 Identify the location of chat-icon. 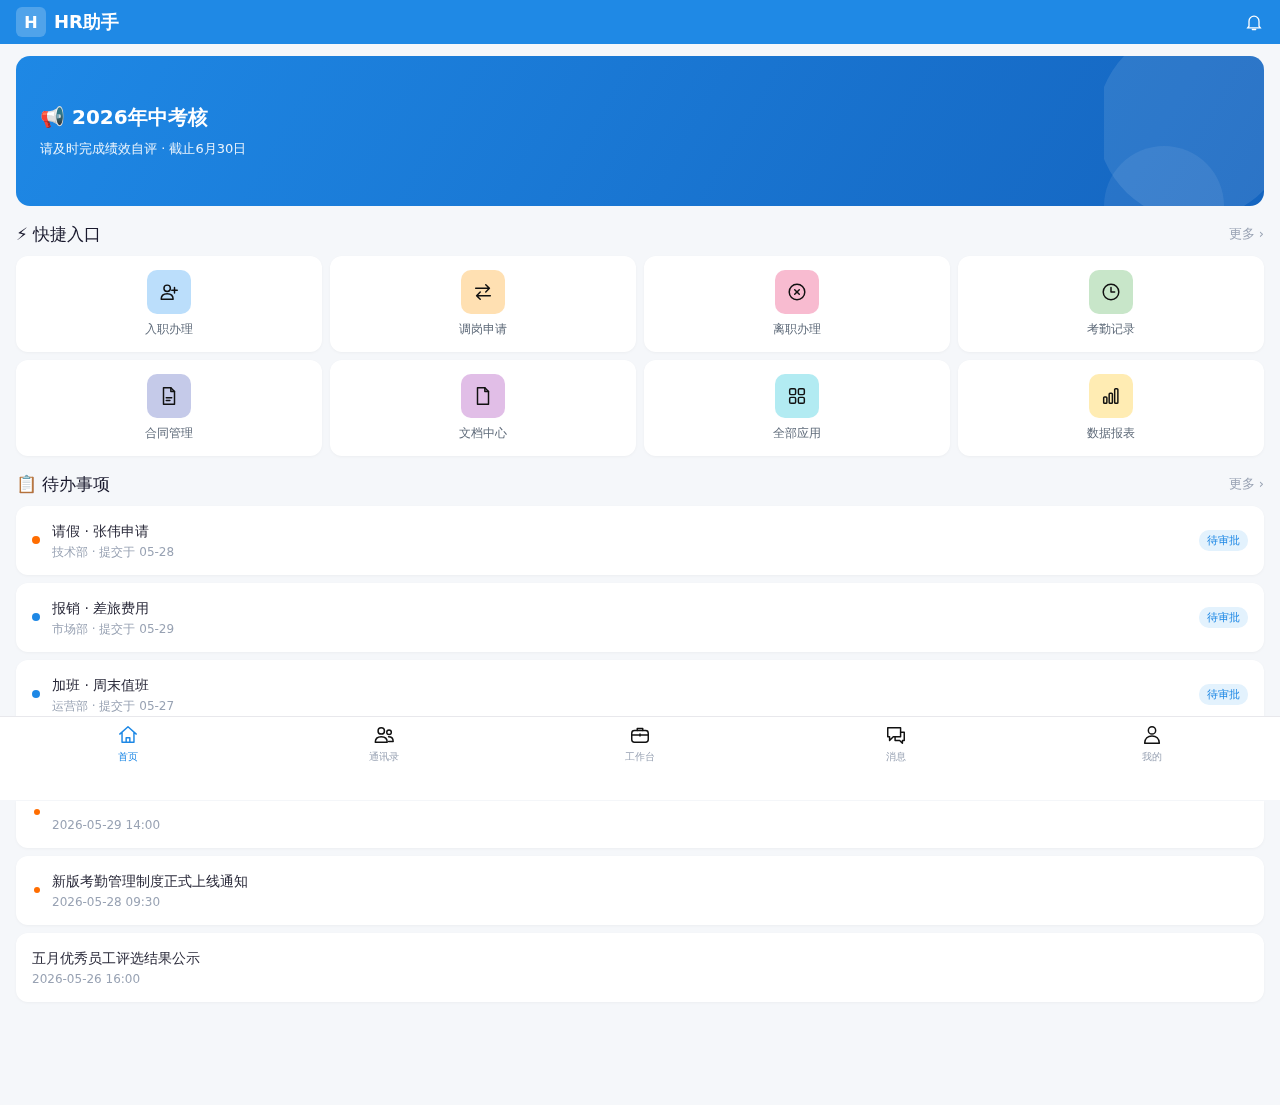
(896, 735).